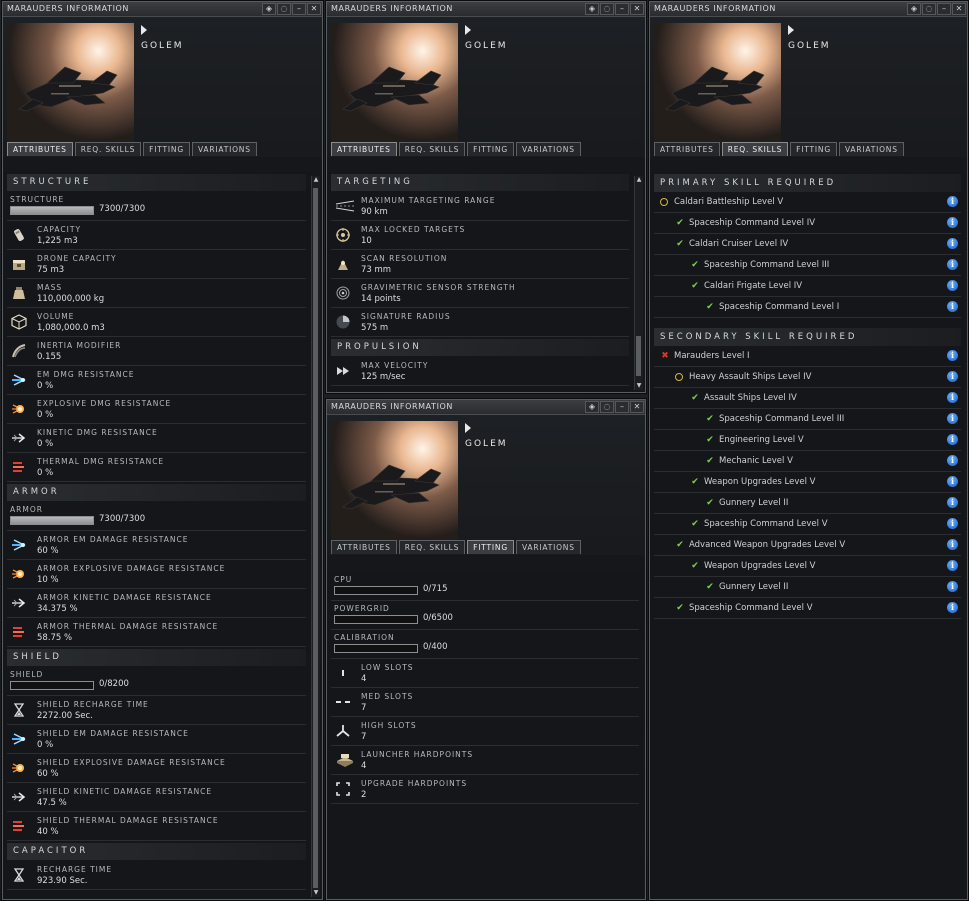 This screenshot has width=969, height=901. What do you see at coordinates (753, 503) in the screenshot?
I see `skill-name: Gunnery Level II` at bounding box center [753, 503].